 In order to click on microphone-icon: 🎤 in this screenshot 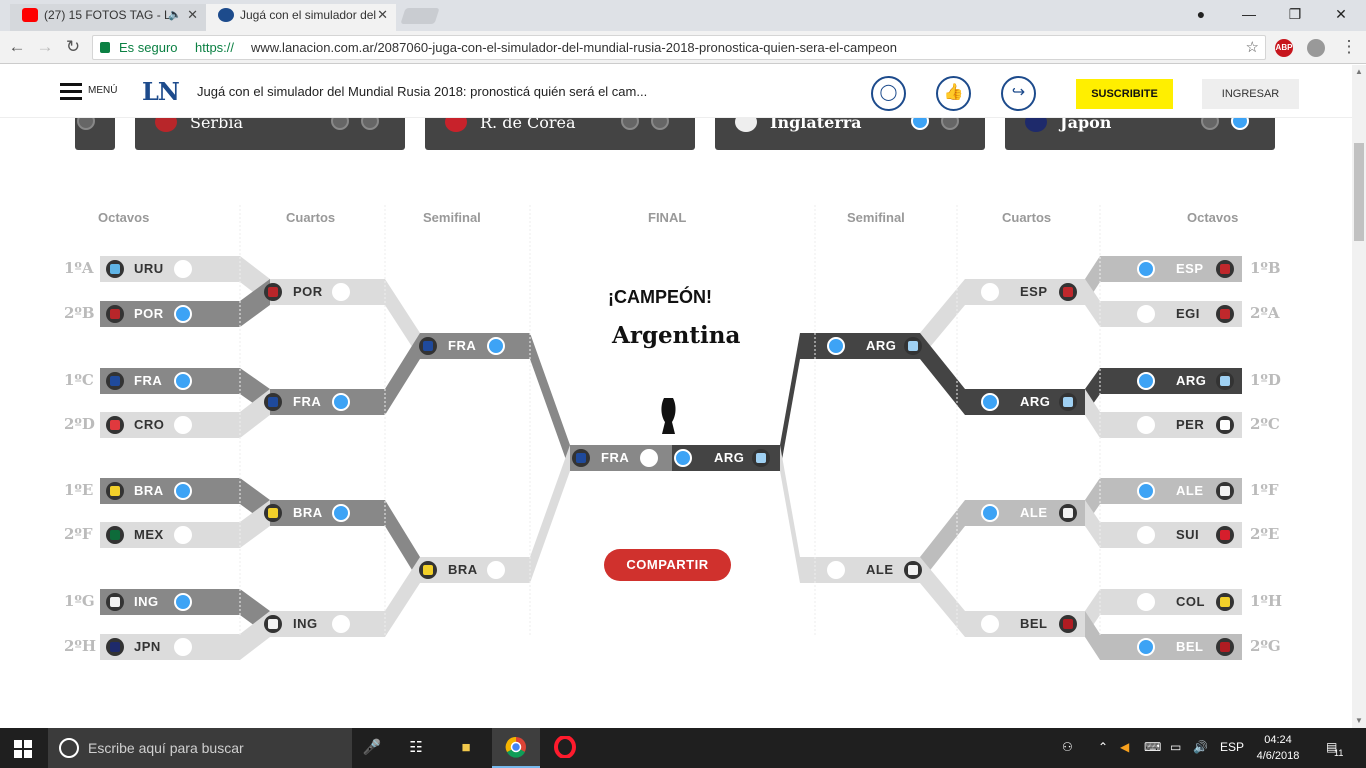, I will do `click(372, 748)`.